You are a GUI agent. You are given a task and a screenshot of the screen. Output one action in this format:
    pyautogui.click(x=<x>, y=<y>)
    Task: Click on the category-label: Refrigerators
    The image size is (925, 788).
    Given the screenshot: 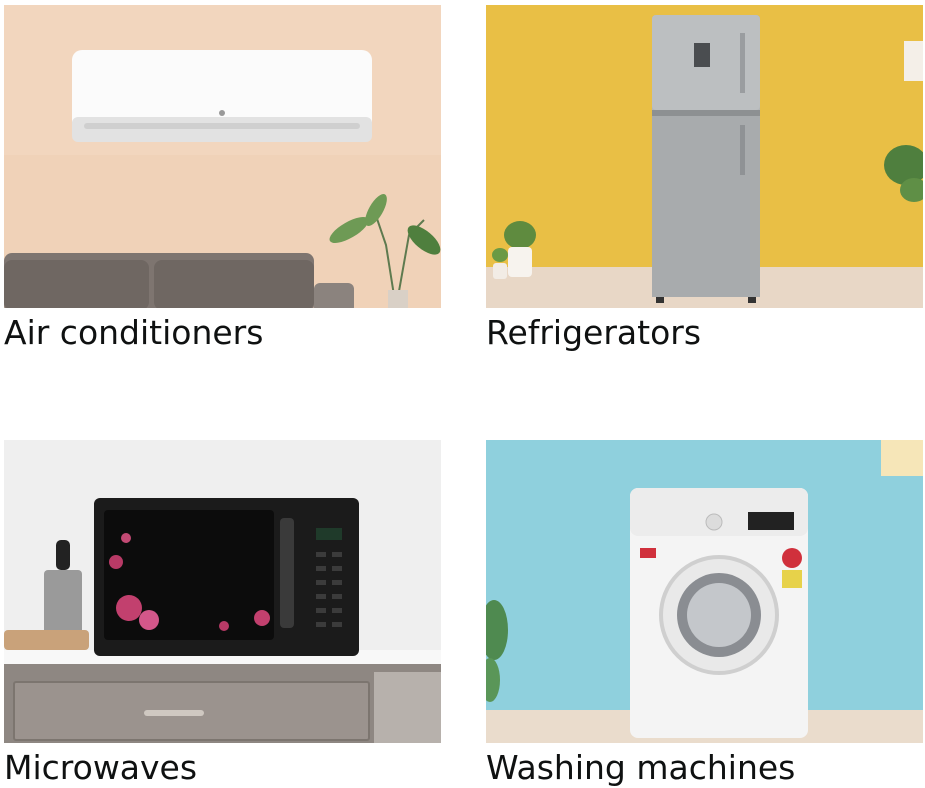 What is the action you would take?
    pyautogui.click(x=593, y=333)
    